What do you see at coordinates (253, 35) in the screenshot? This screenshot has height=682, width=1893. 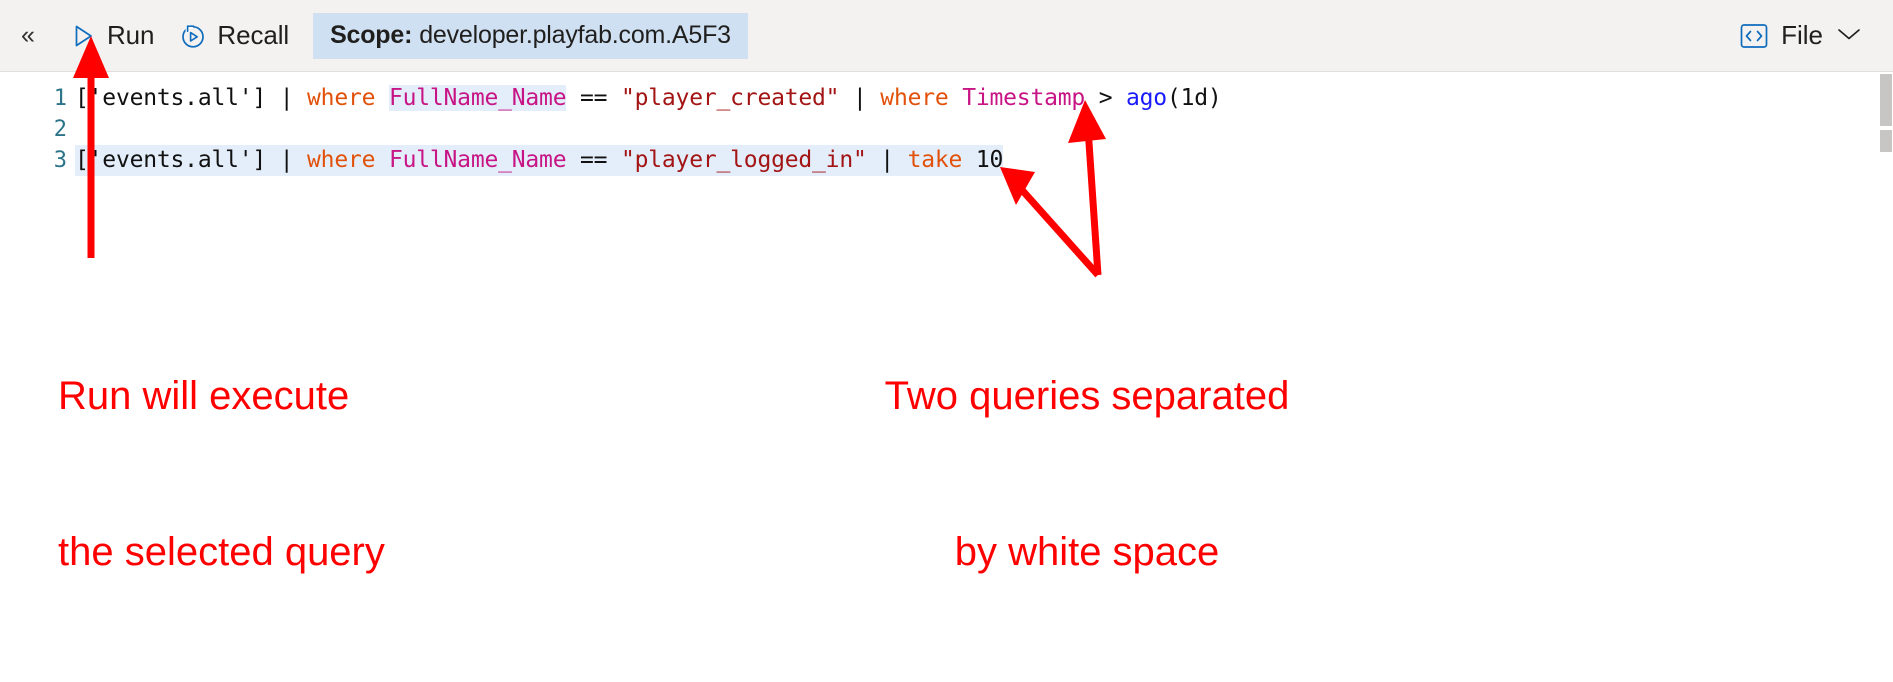 I see `recall-button-label: Recall` at bounding box center [253, 35].